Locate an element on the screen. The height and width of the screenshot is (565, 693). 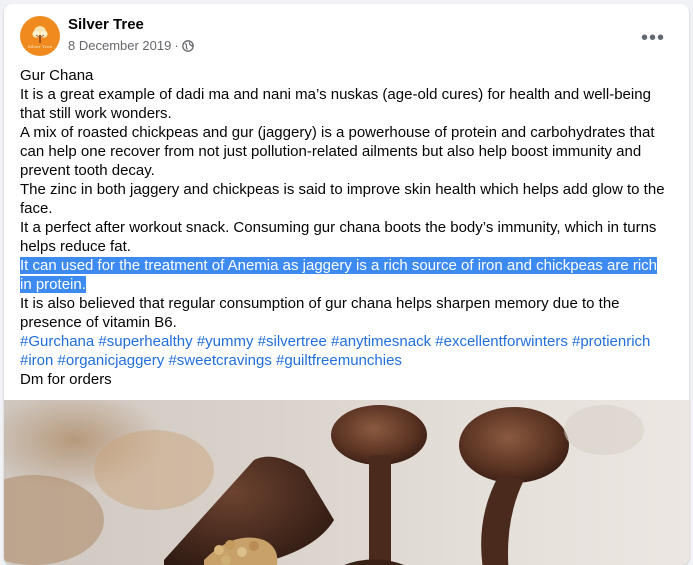
avatar-logo-text: Silver Tree is located at coordinates (40, 46).